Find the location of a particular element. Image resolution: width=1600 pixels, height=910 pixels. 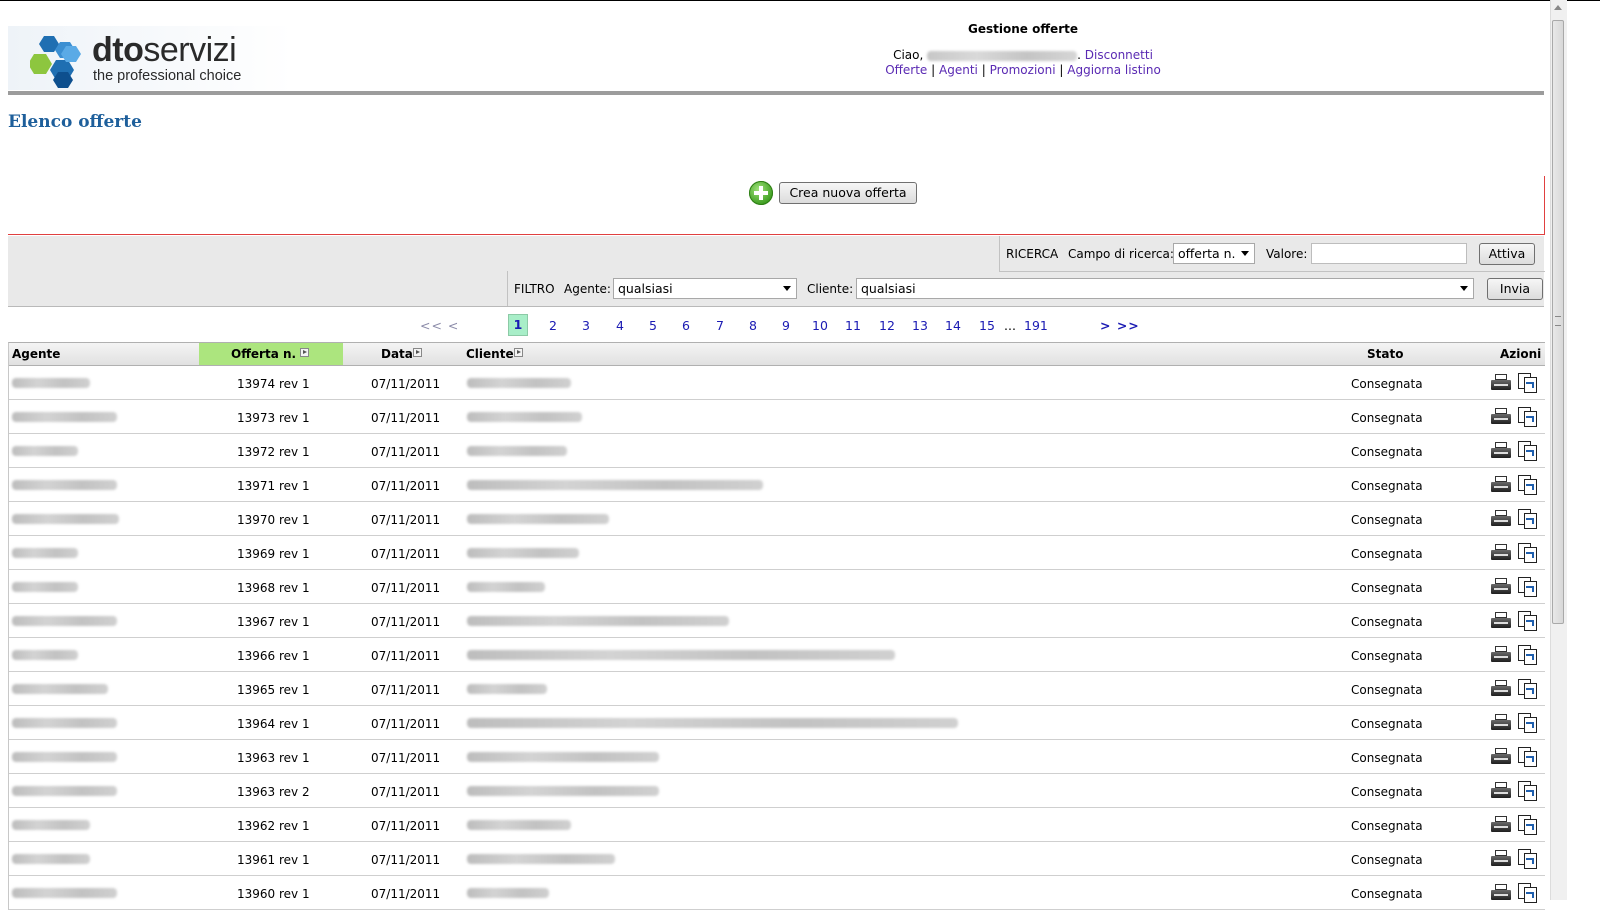

col-cliente: Cliente is located at coordinates (494, 354).